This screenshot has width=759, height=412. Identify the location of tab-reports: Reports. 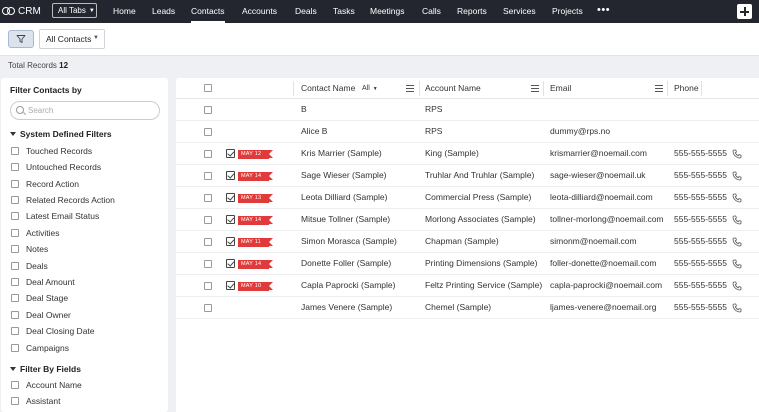
(472, 11).